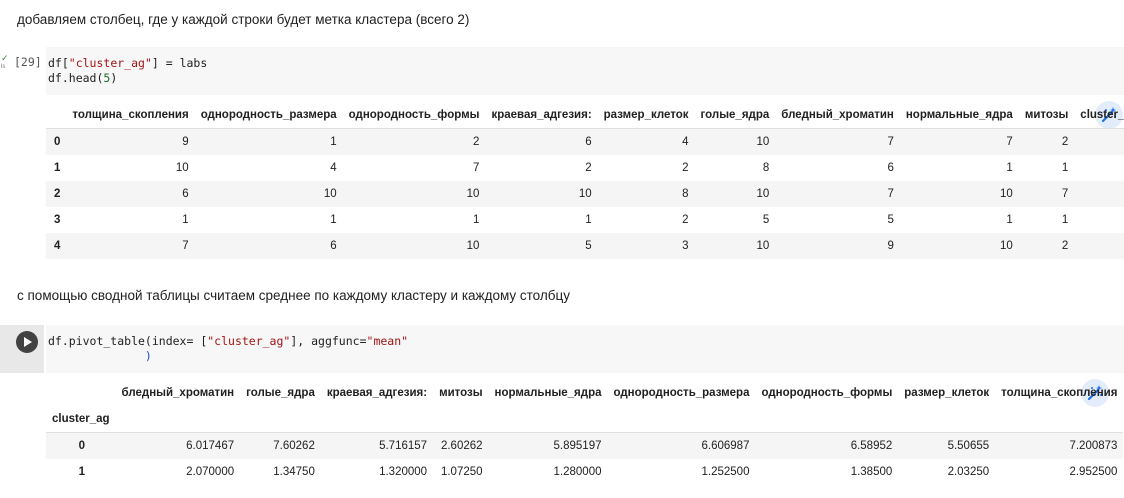 Image resolution: width=1124 pixels, height=498 pixels. What do you see at coordinates (210, 472) in the screenshot?
I see `table-cell: 2.070000` at bounding box center [210, 472].